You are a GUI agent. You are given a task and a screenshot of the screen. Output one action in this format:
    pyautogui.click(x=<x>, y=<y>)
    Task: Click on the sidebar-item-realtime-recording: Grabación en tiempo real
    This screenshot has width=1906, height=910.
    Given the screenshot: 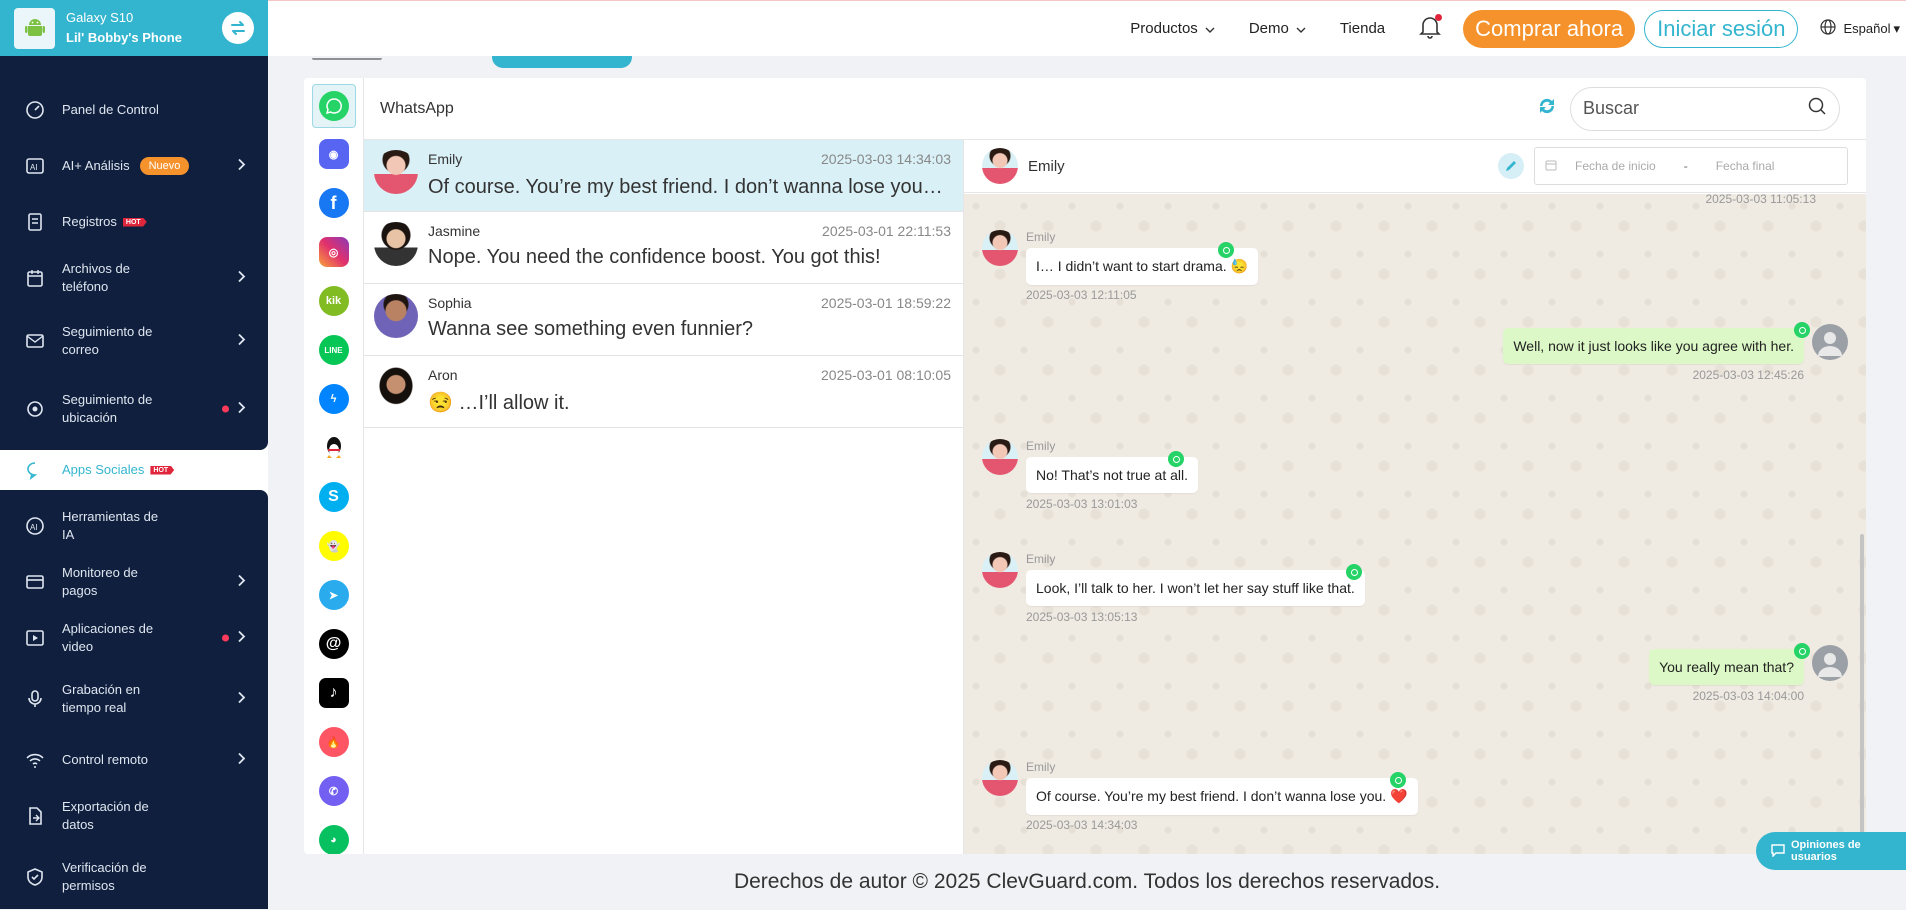 What is the action you would take?
    pyautogui.click(x=134, y=699)
    